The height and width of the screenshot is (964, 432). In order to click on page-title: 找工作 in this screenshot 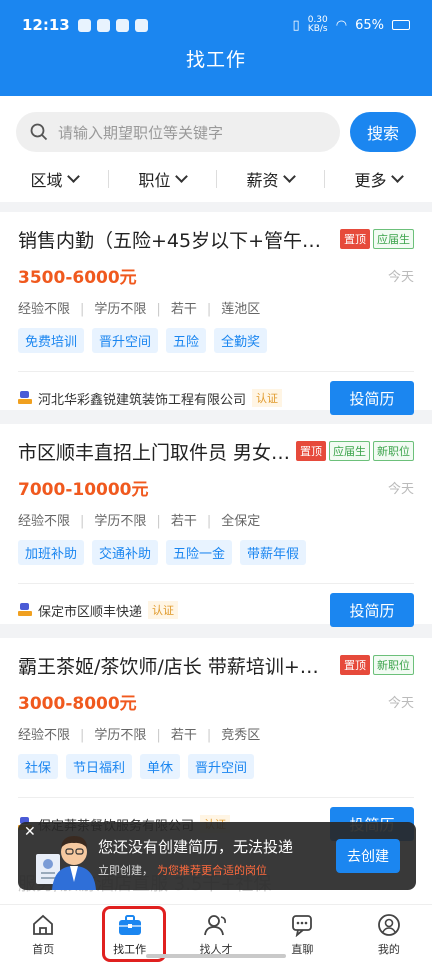, I will do `click(215, 60)`.